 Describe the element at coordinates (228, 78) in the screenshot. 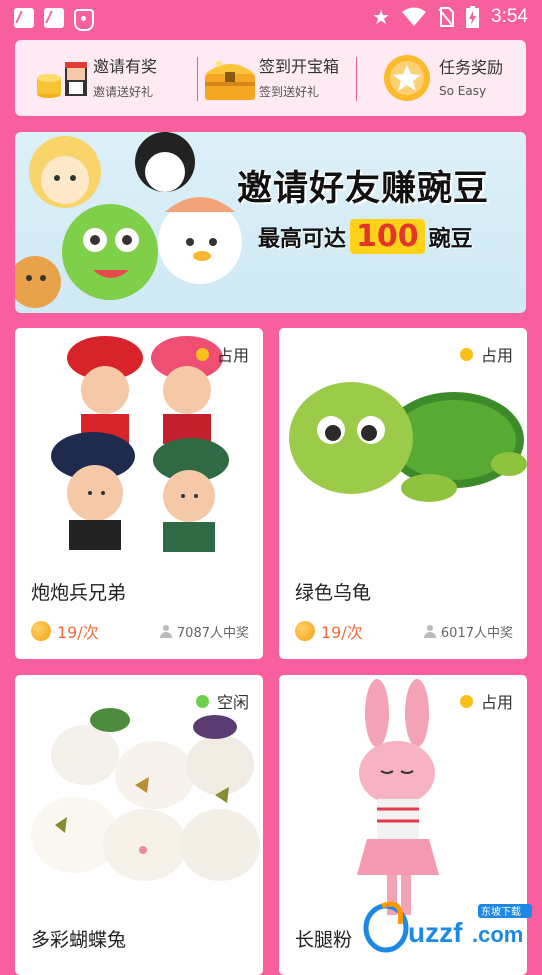

I see `treasure-chest-icon` at that location.